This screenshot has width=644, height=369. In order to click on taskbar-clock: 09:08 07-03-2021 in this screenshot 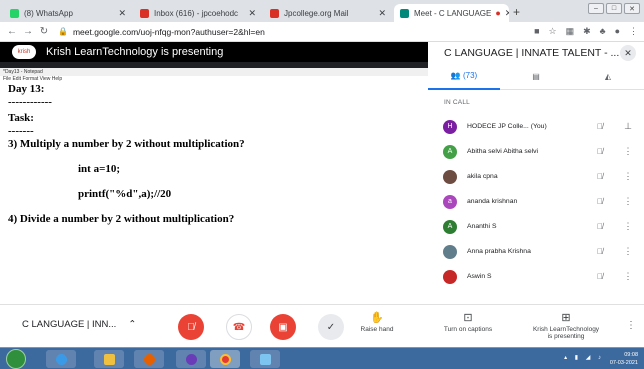, I will do `click(624, 359)`.